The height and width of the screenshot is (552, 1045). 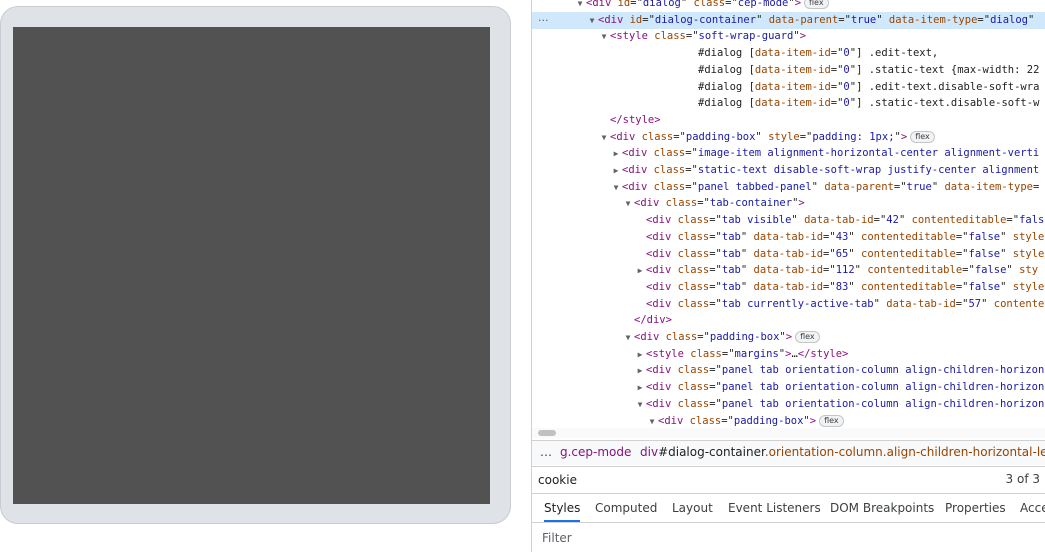 What do you see at coordinates (595, 452) in the screenshot?
I see `breadcrumb-item-cep-mode: g.cep-mode` at bounding box center [595, 452].